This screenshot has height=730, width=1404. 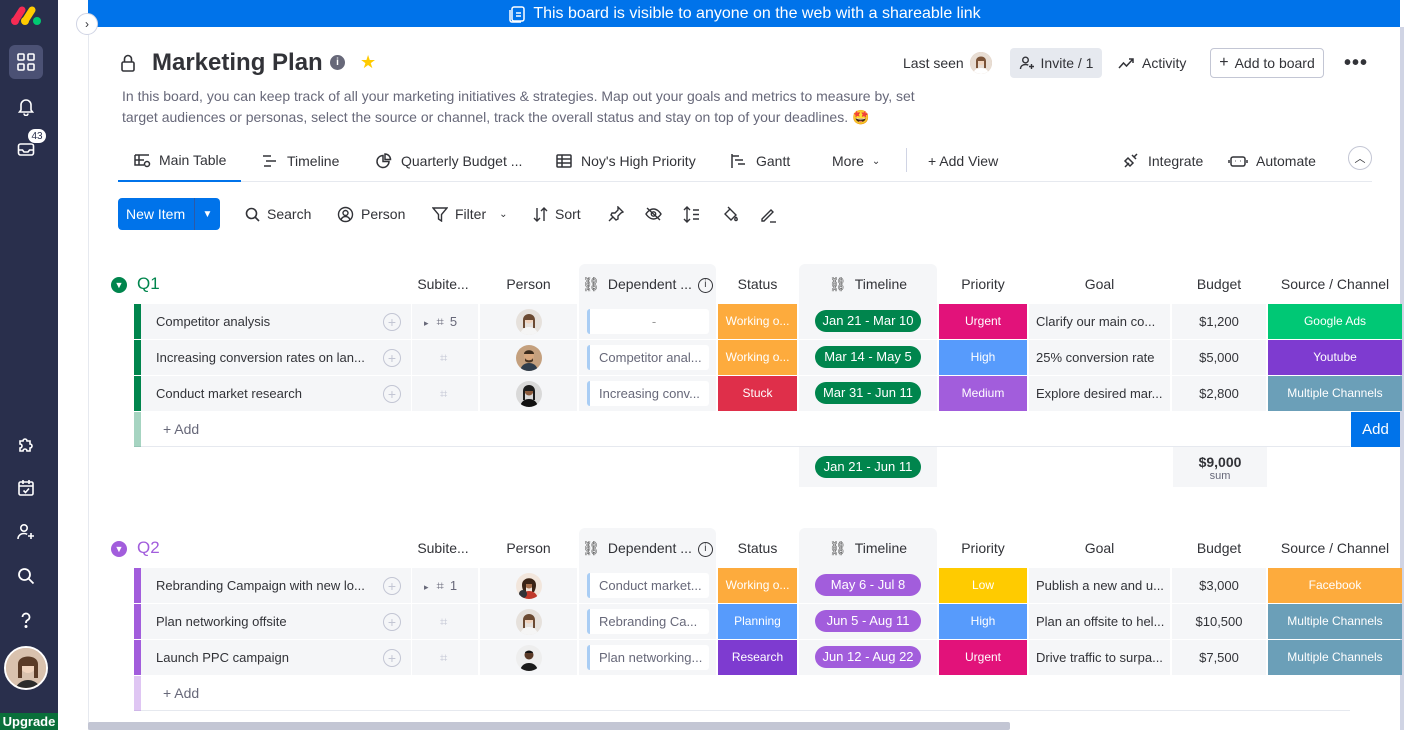 I want to click on tab-more: More ⌄, so click(x=856, y=161).